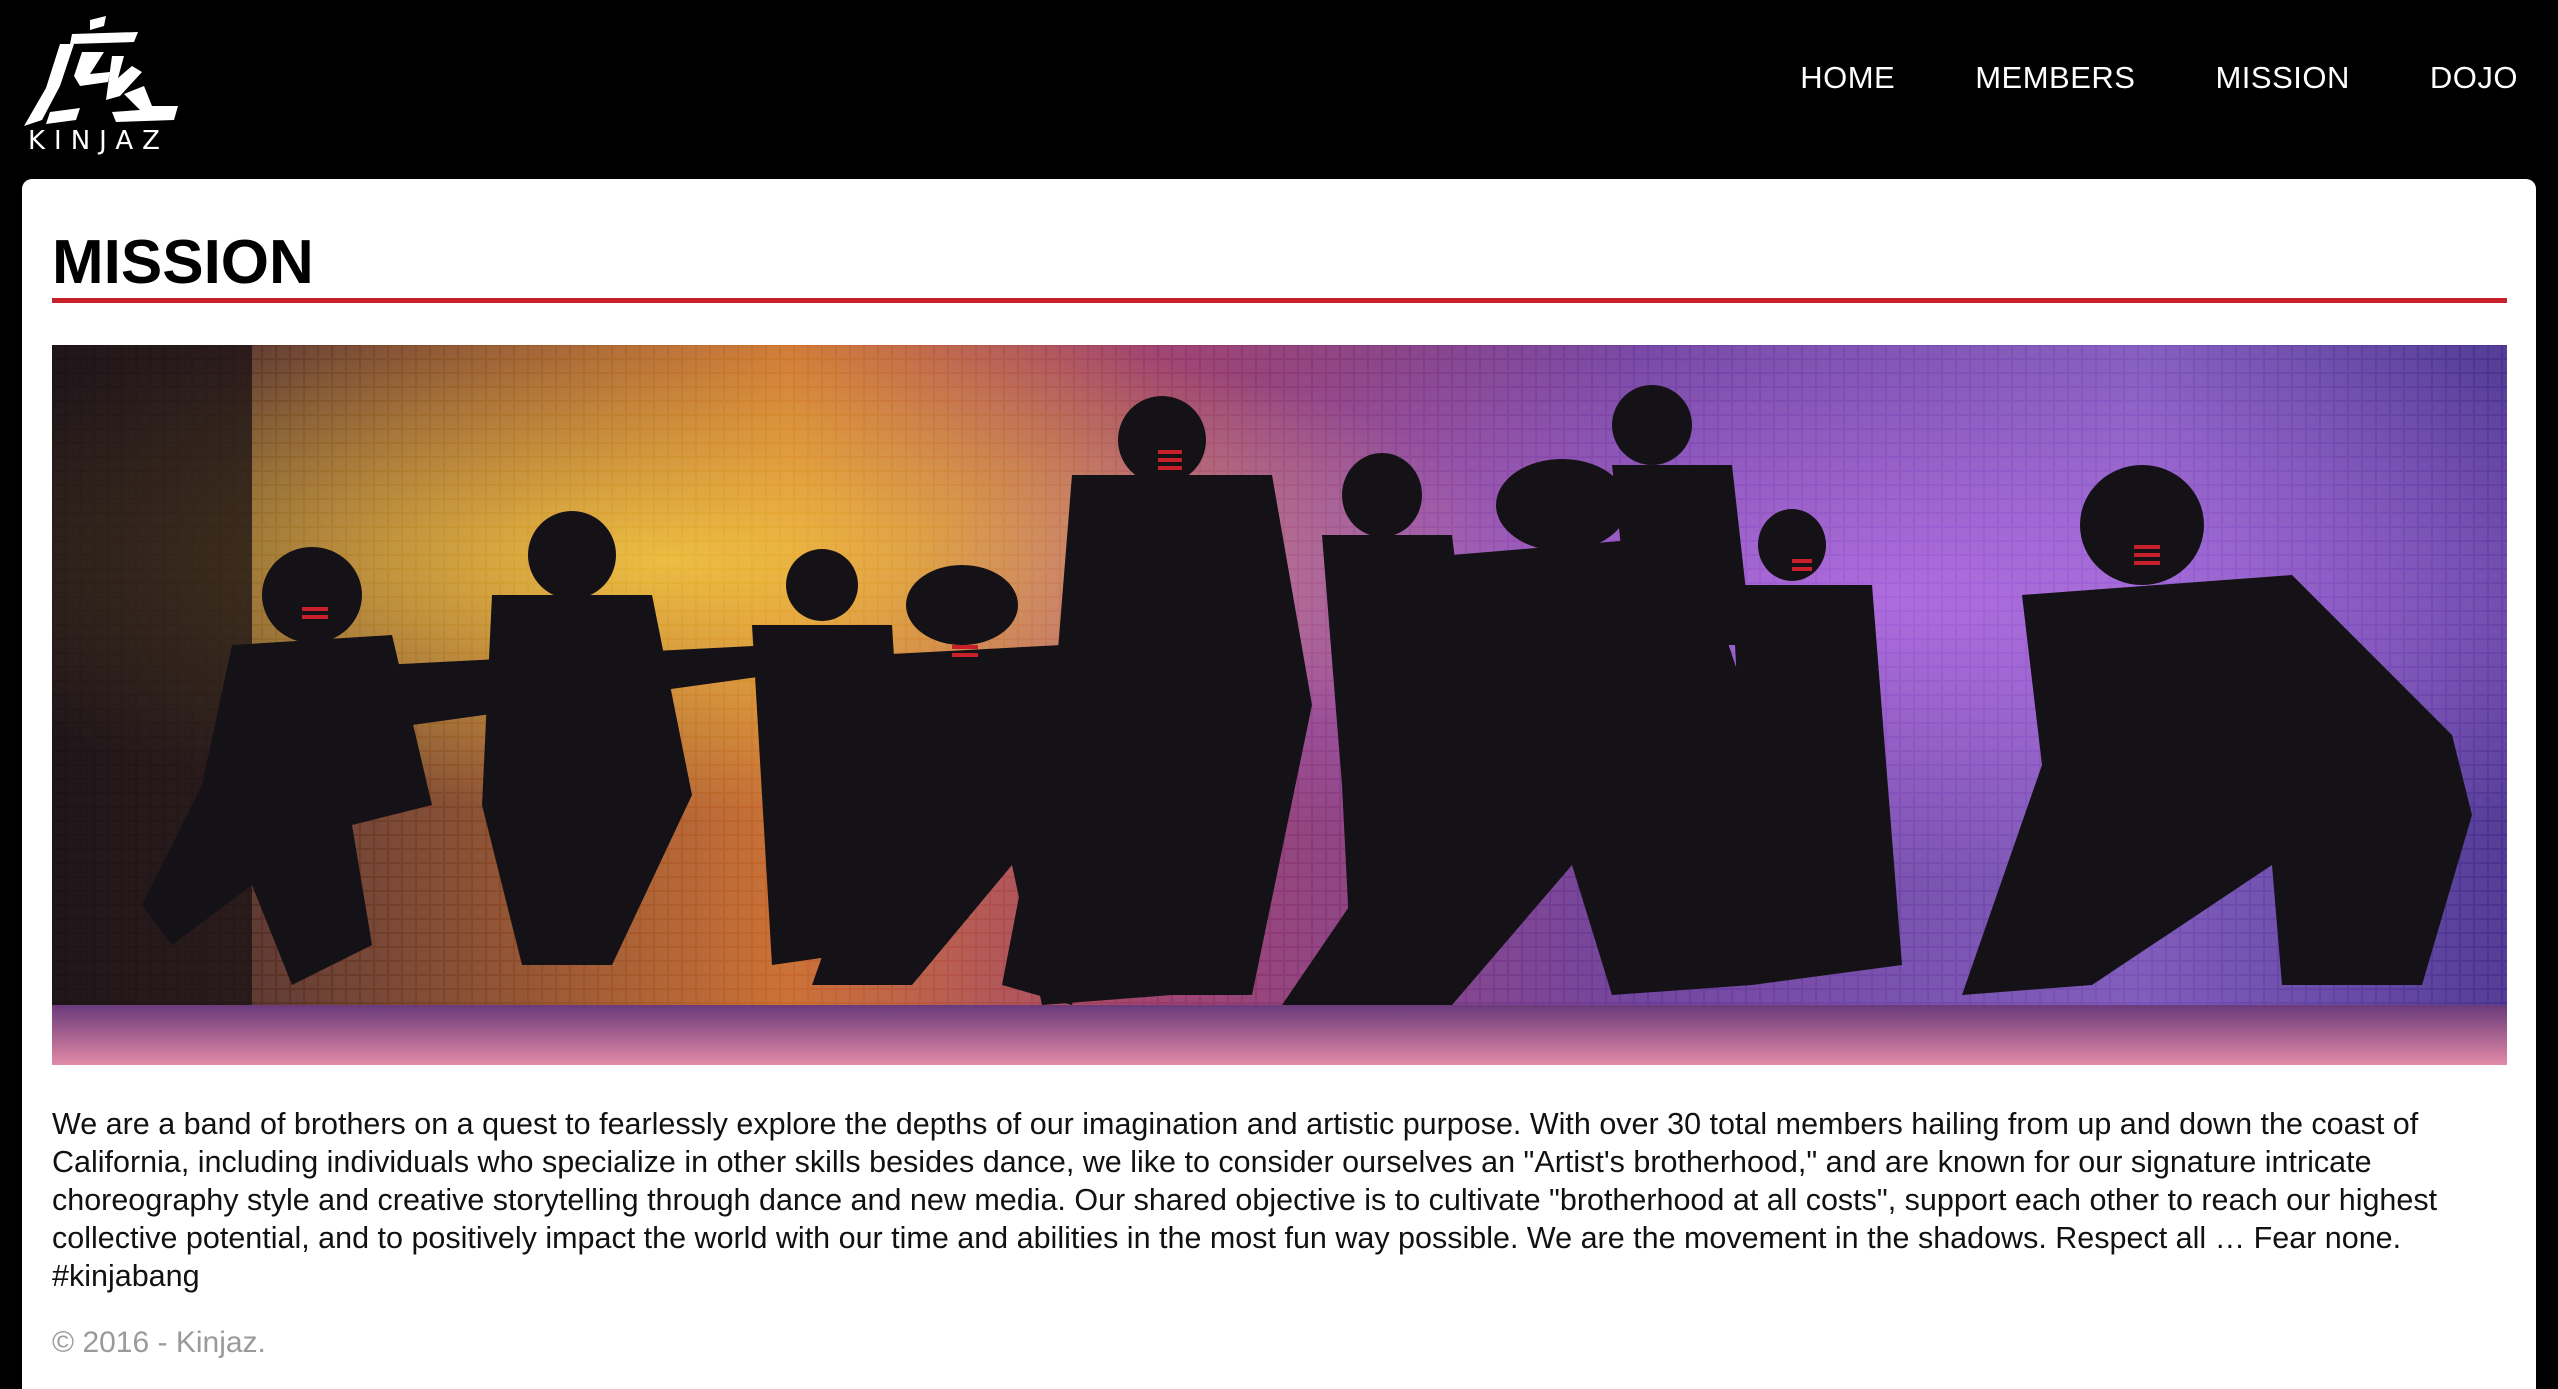 This screenshot has width=2558, height=1389. Describe the element at coordinates (159, 1342) in the screenshot. I see `footer-copyright: © 2016 - Kinjaz.` at that location.